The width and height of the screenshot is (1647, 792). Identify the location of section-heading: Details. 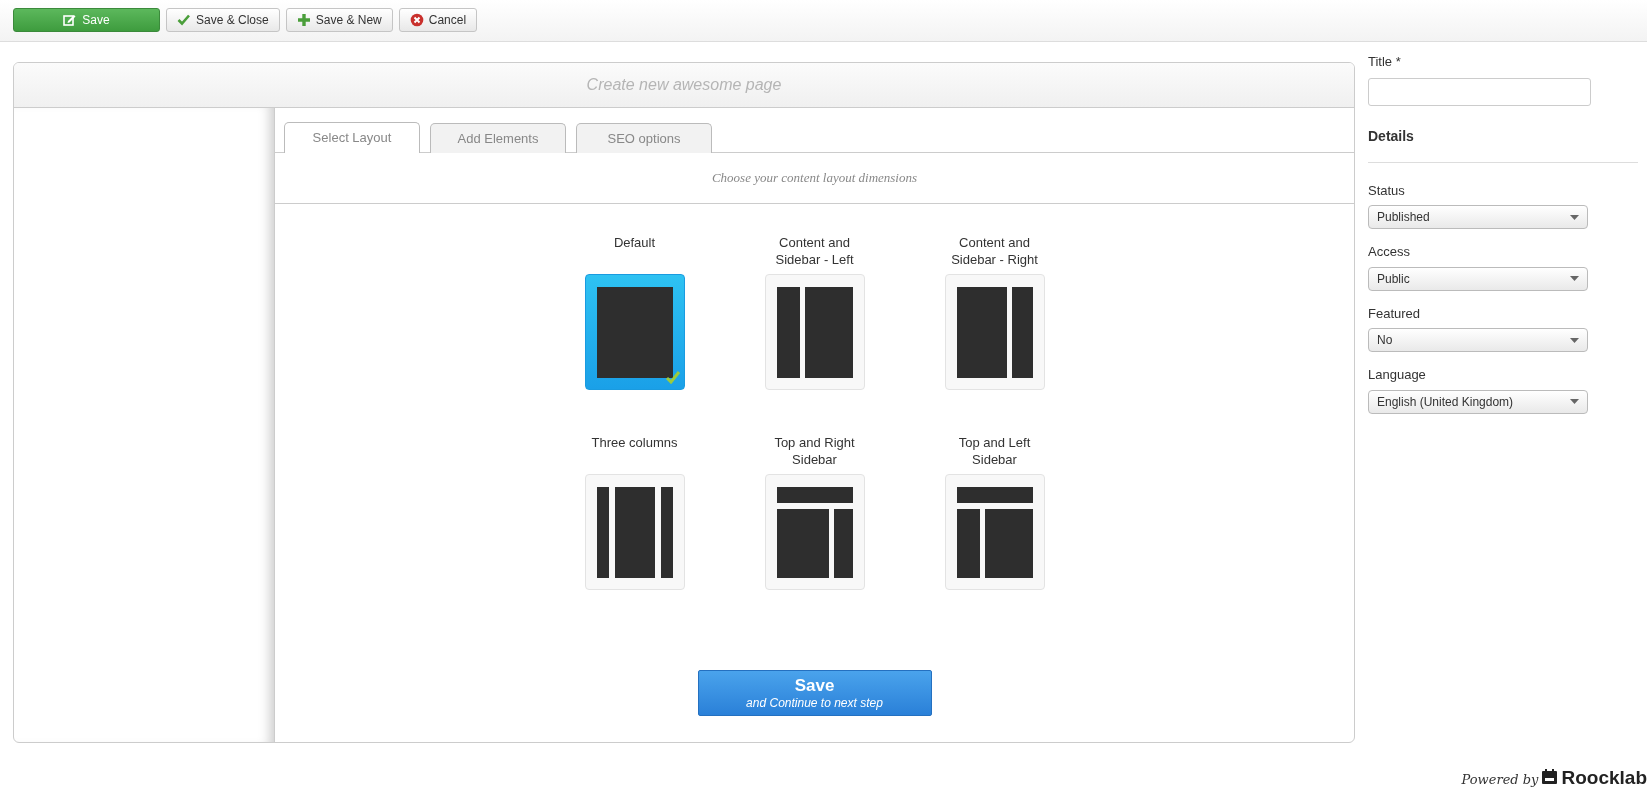
(1503, 144).